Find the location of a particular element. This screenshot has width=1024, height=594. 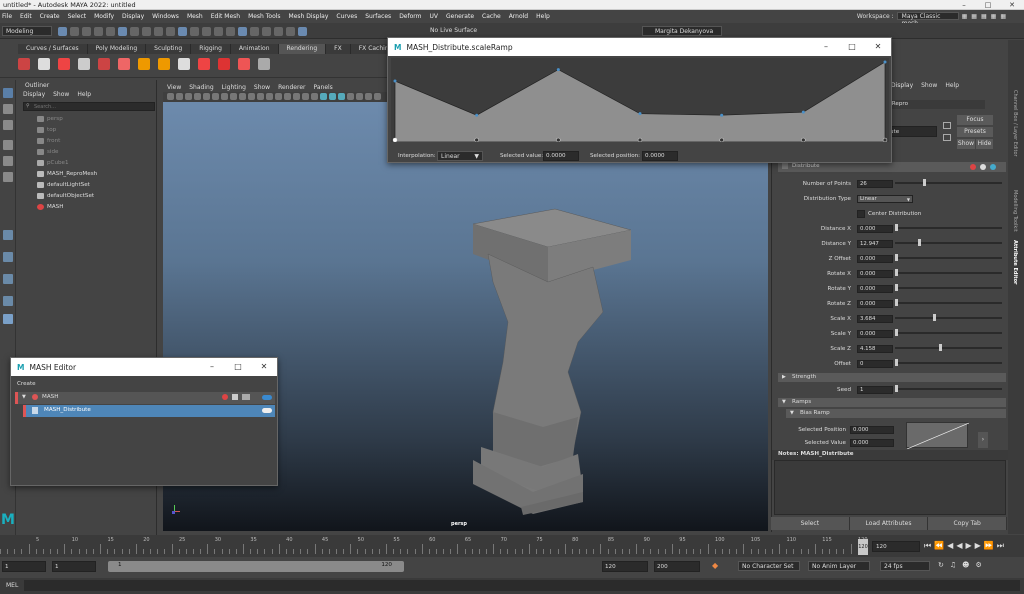

bias-ramp-graph is located at coordinates (938, 436).